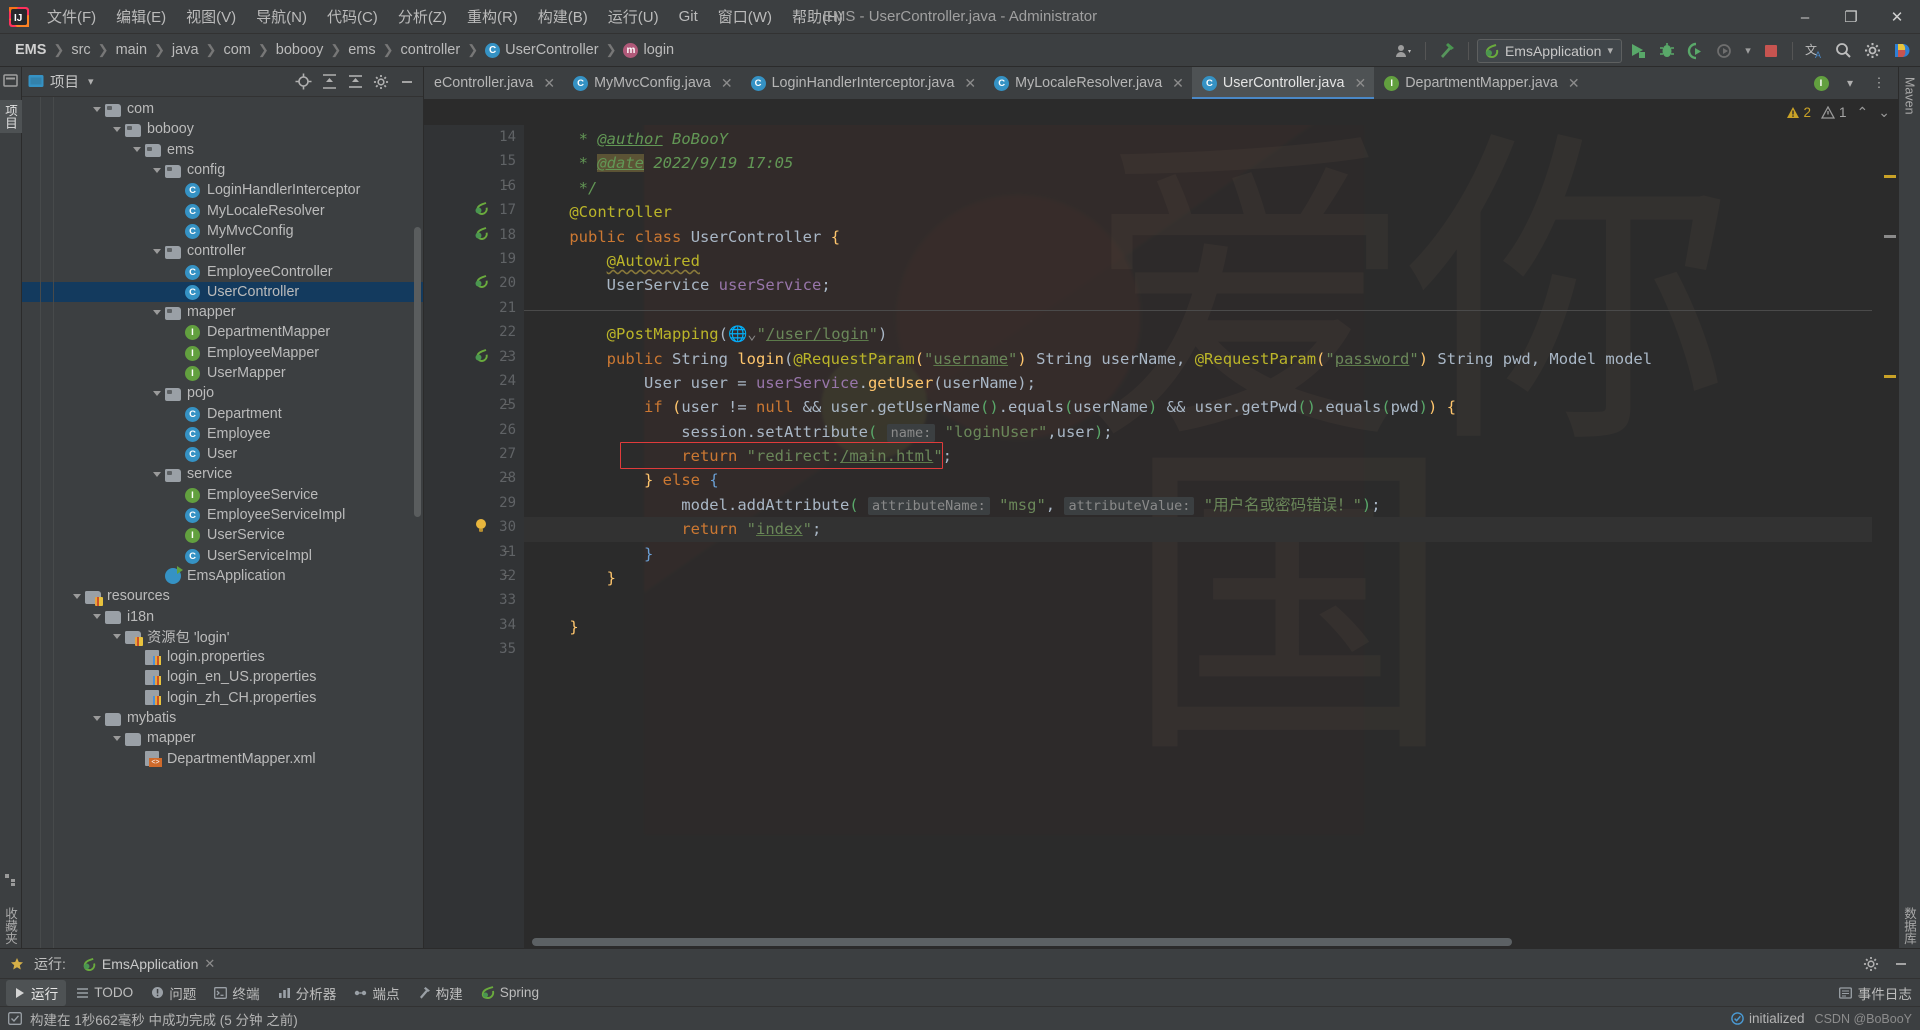 Image resolution: width=1920 pixels, height=1030 pixels. Describe the element at coordinates (376, 993) in the screenshot. I see `tool-window-endpoints: 端点` at that location.